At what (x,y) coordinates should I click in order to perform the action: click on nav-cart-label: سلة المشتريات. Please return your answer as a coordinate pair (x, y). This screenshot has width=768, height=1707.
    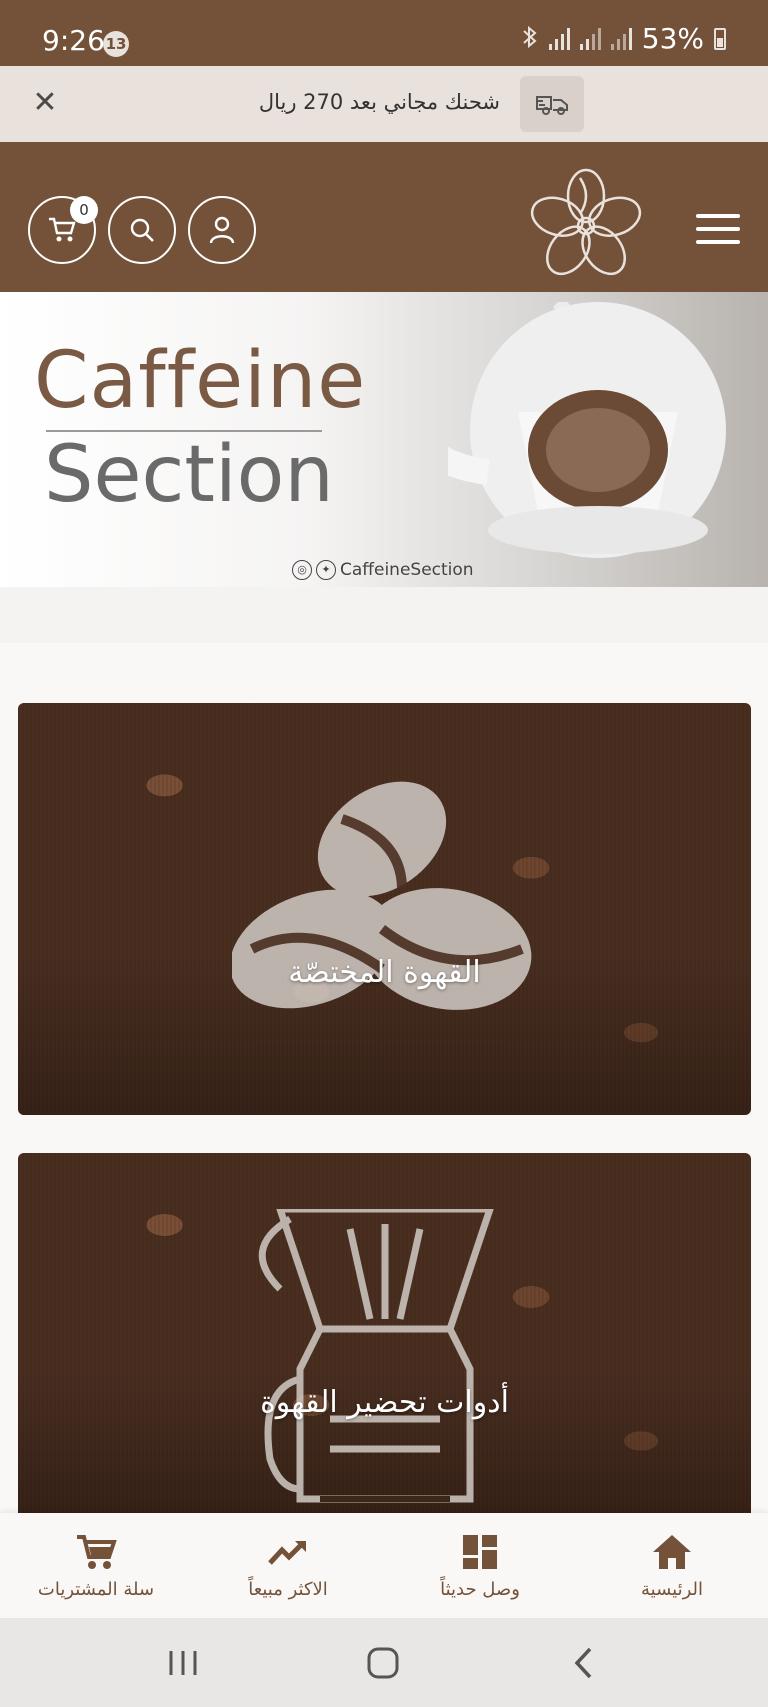
    Looking at the image, I should click on (96, 1589).